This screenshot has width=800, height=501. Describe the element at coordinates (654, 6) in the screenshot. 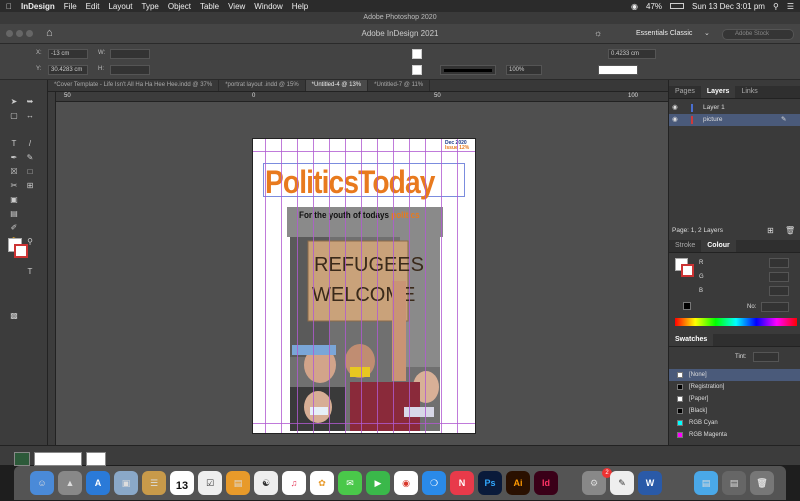

I see `battery-percent: 47%` at that location.